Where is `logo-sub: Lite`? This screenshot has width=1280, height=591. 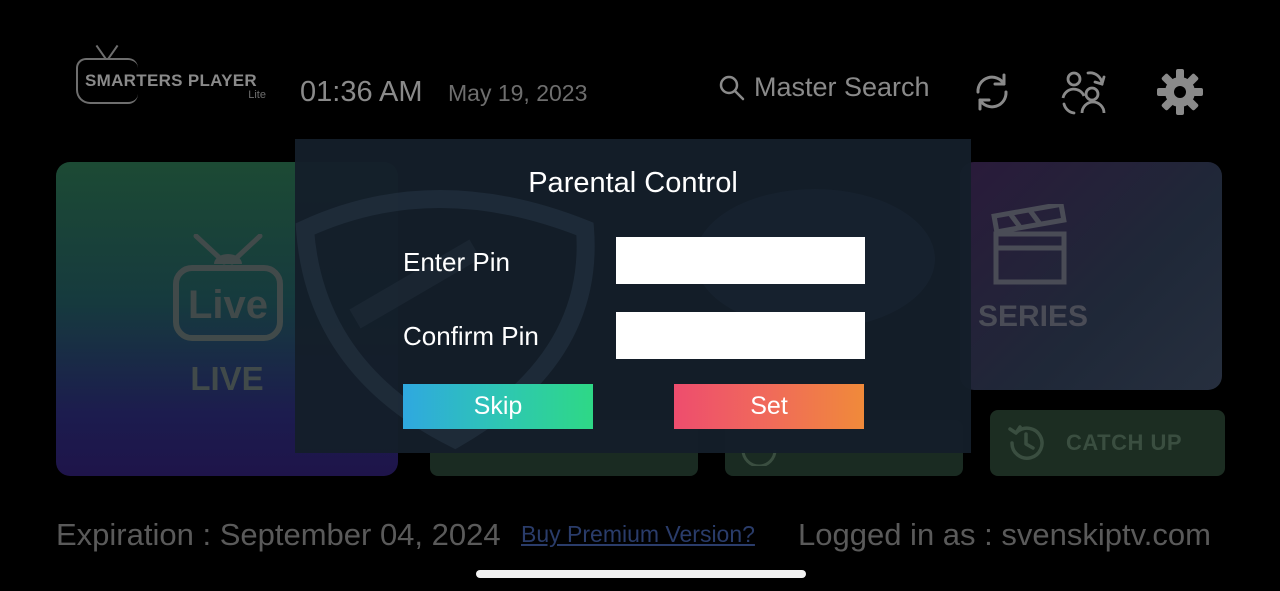 logo-sub: Lite is located at coordinates (257, 95).